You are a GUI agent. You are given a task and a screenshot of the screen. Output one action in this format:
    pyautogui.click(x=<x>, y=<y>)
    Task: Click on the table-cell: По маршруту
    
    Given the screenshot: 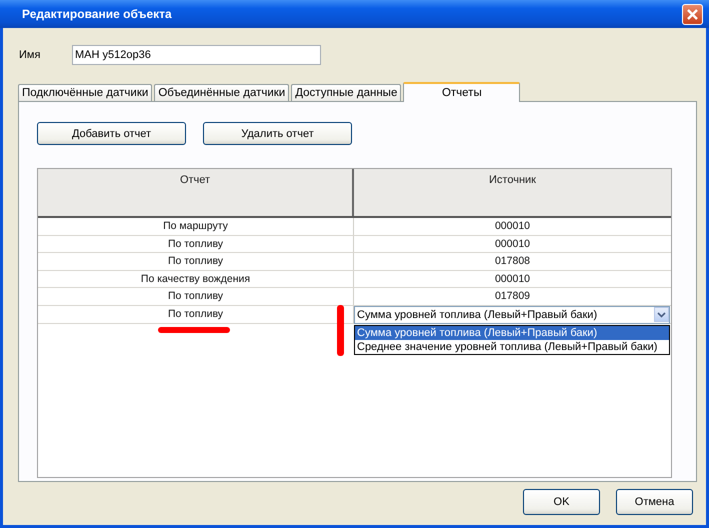 What is the action you would take?
    pyautogui.click(x=196, y=226)
    